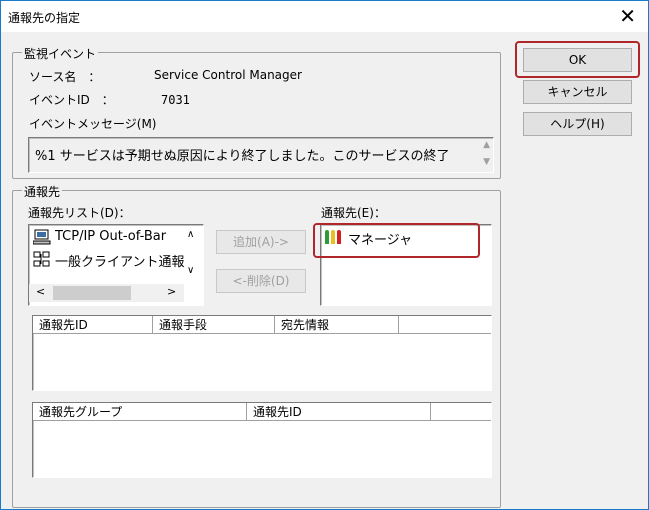 This screenshot has width=649, height=510. What do you see at coordinates (262, 440) in the screenshot?
I see `group-table: 通報先グループ 通報先ID` at bounding box center [262, 440].